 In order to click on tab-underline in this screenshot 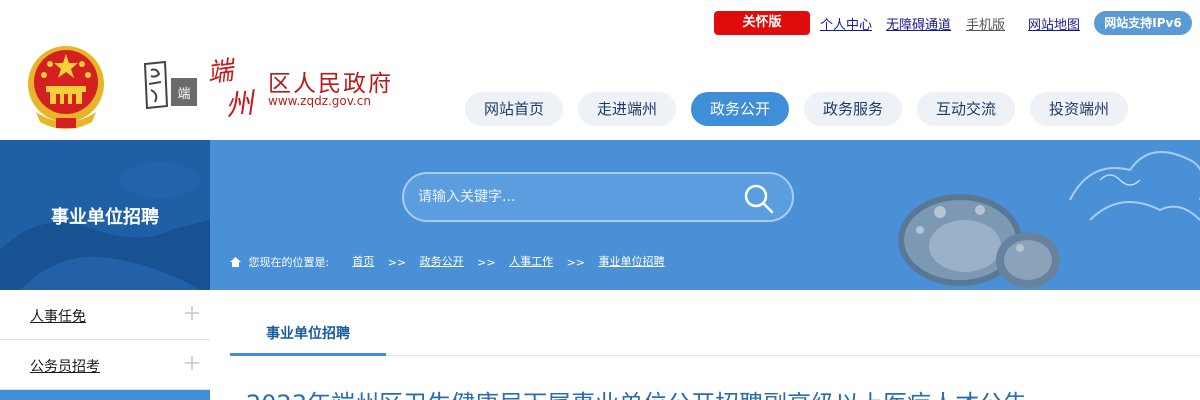, I will do `click(308, 354)`.